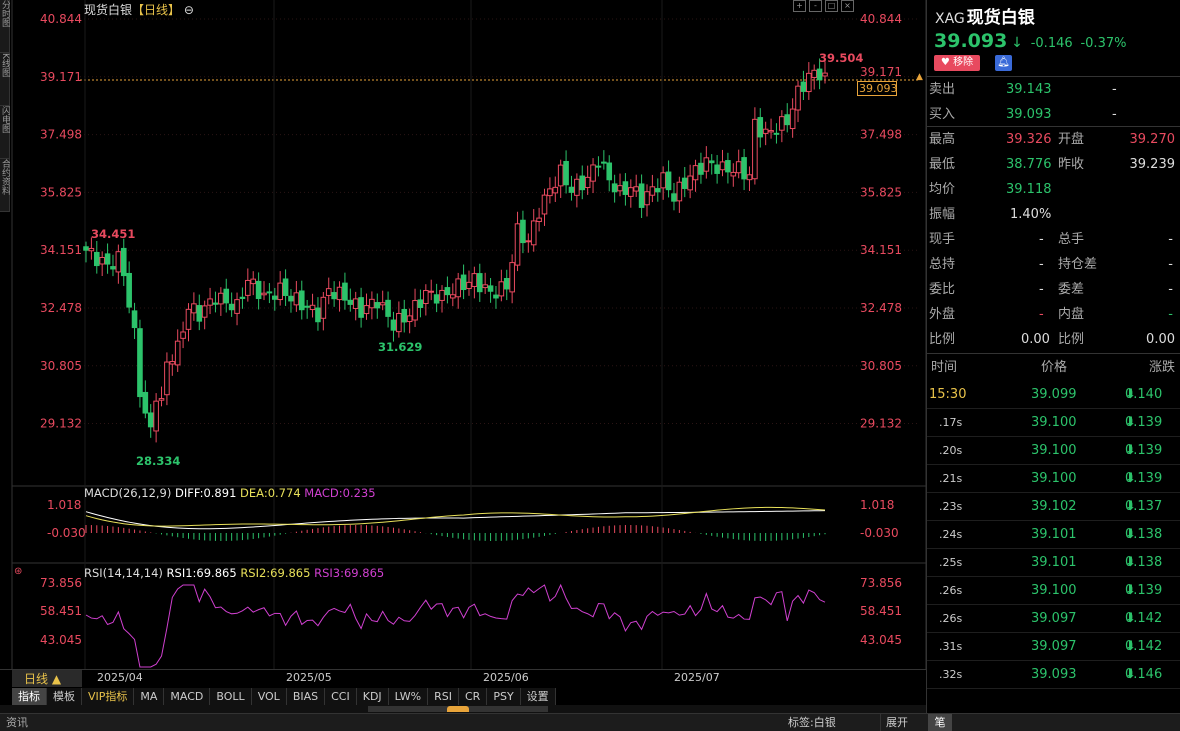  I want to click on price-axis-label-left: 30.805, so click(61, 366).